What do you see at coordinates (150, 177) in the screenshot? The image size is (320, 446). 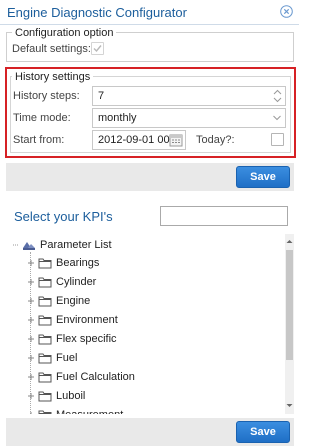 I see `history-toolbar: Save` at bounding box center [150, 177].